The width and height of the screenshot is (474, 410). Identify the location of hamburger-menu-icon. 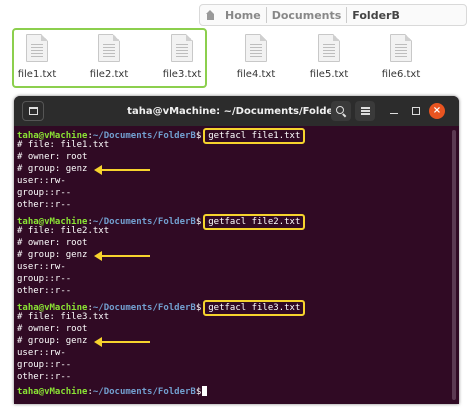
(365, 111).